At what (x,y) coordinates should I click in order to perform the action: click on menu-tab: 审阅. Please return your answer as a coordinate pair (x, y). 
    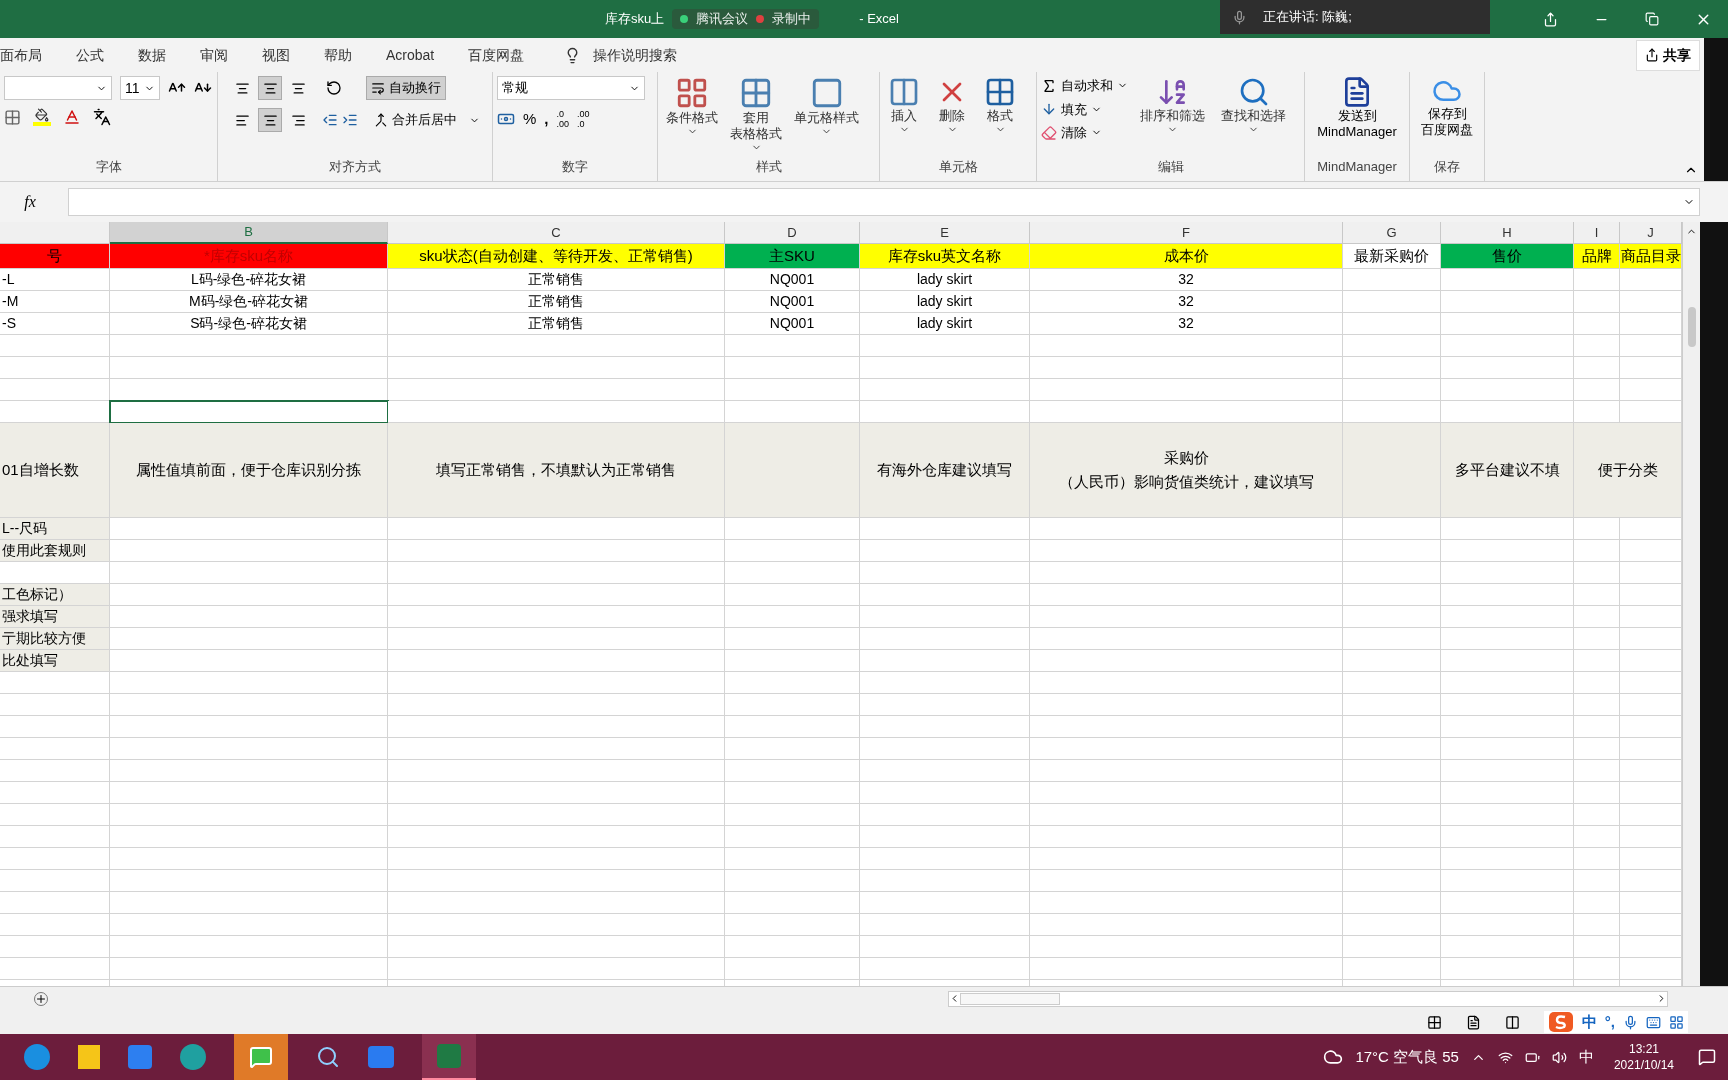
    Looking at the image, I should click on (214, 55).